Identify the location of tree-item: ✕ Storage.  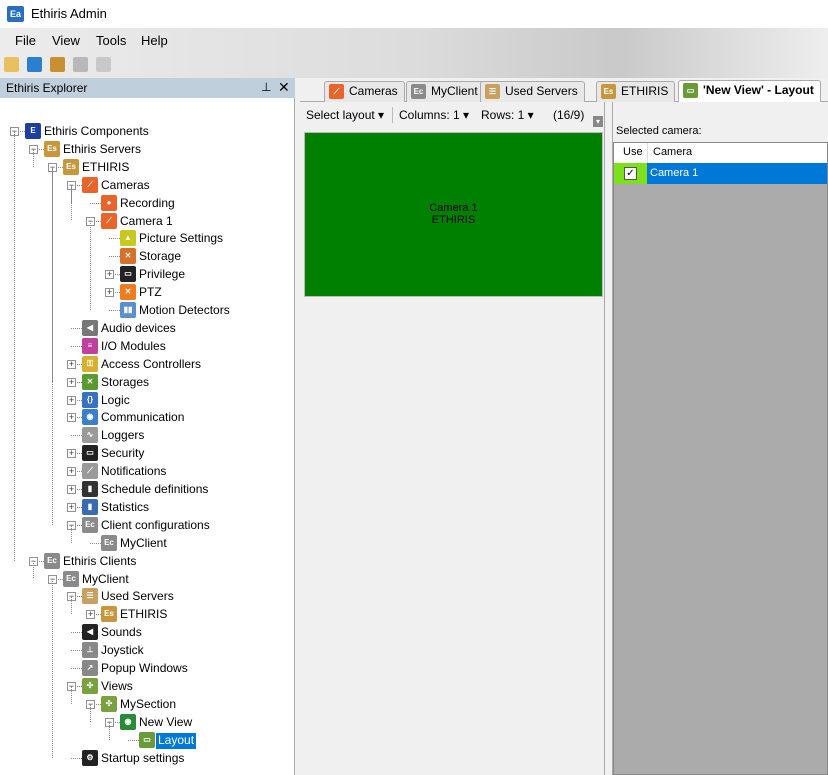
(145, 256).